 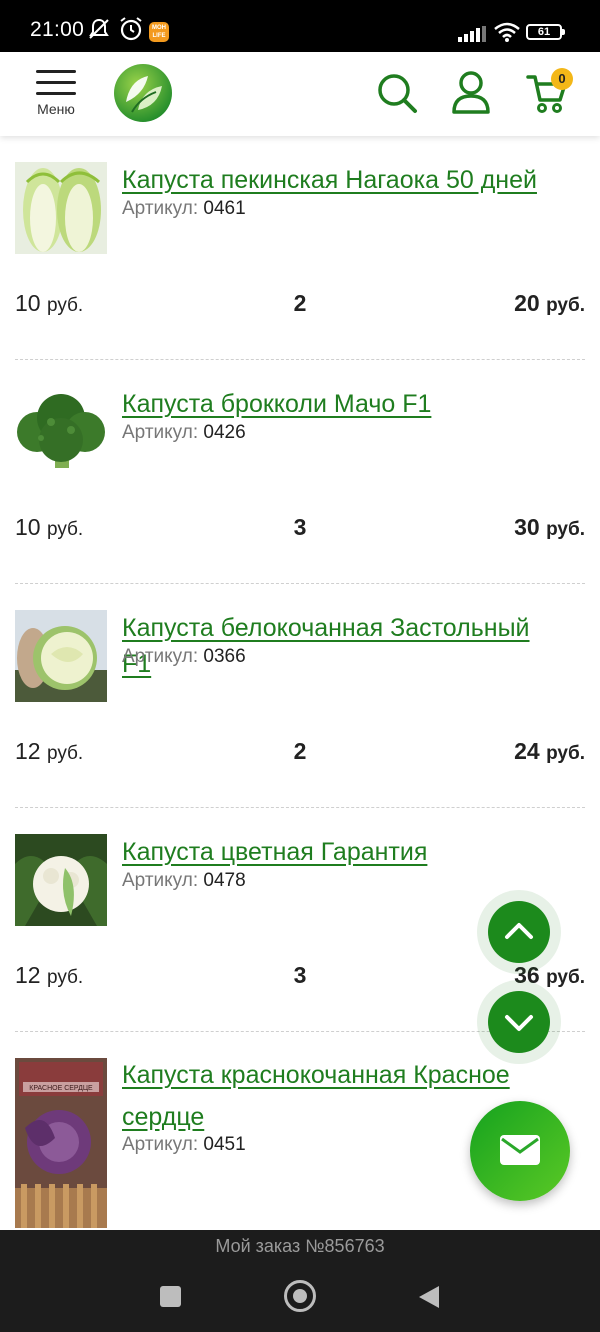 What do you see at coordinates (61, 1088) in the screenshot?
I see `package-label-text: КРАСНОЕ СЕРДЦЕ` at bounding box center [61, 1088].